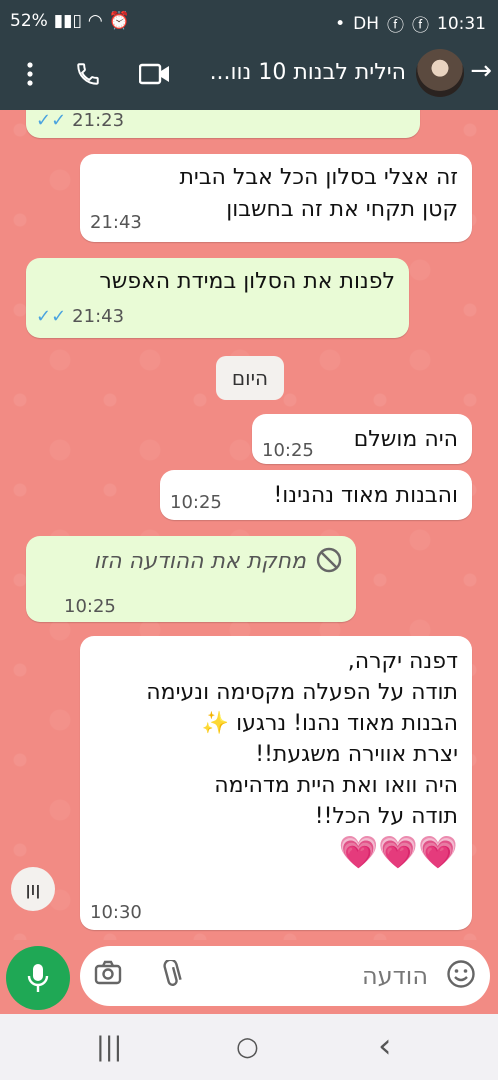  I want to click on message-deleted: מחקת את ההודעה הזו 10:25, so click(191, 579).